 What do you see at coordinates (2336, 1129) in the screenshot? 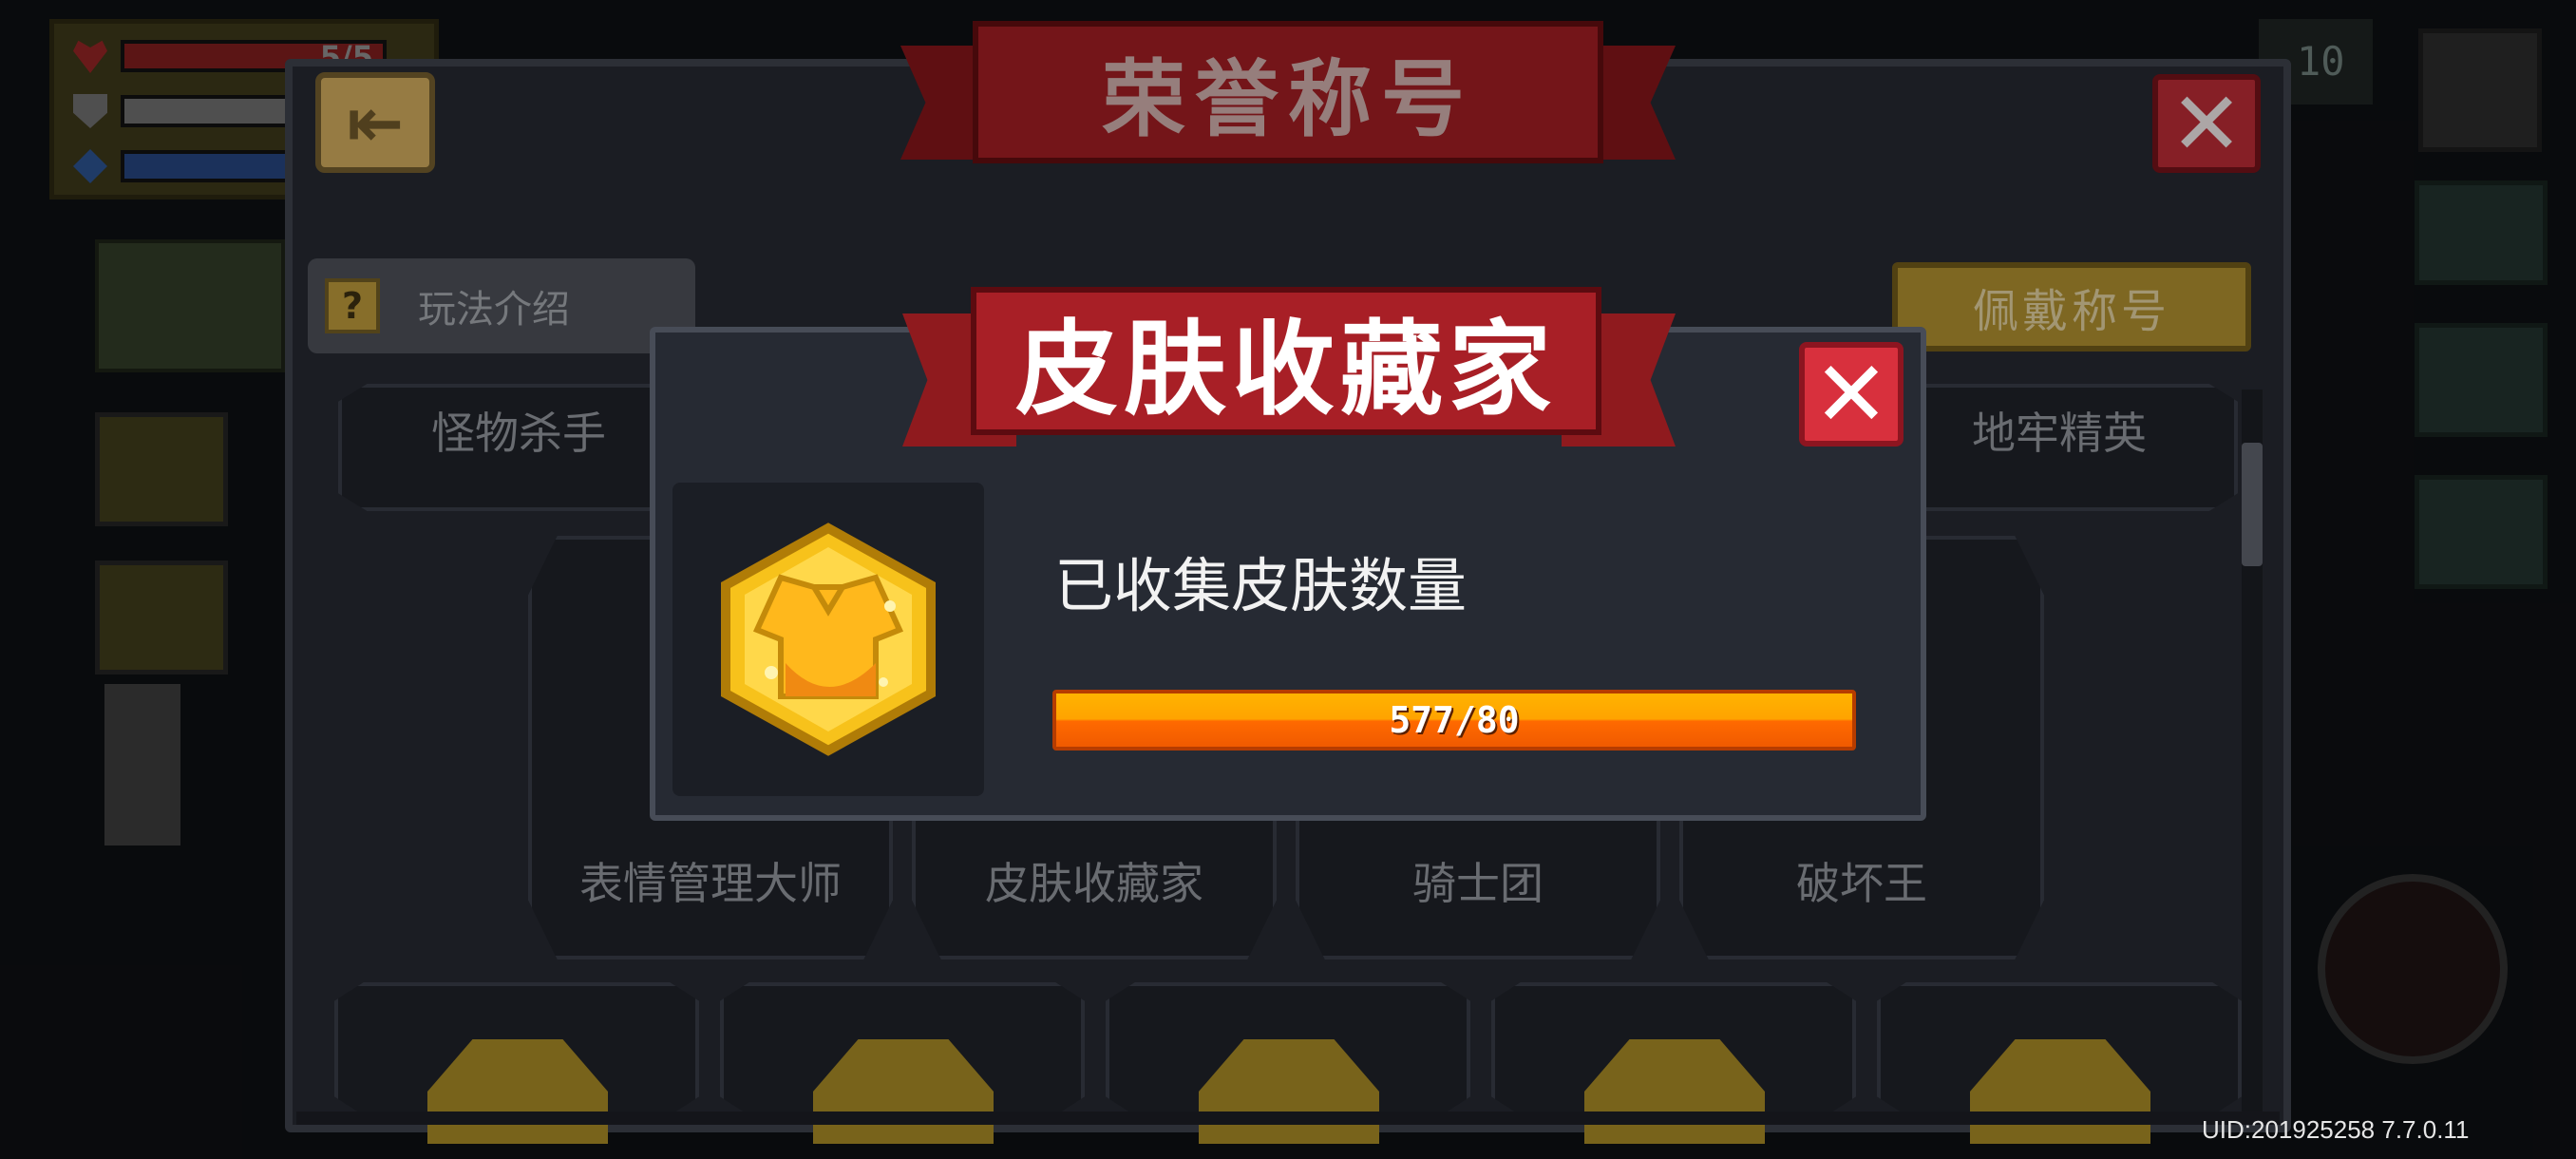
I see `uid-version-label: UID:201925258 7.7.0.11` at bounding box center [2336, 1129].